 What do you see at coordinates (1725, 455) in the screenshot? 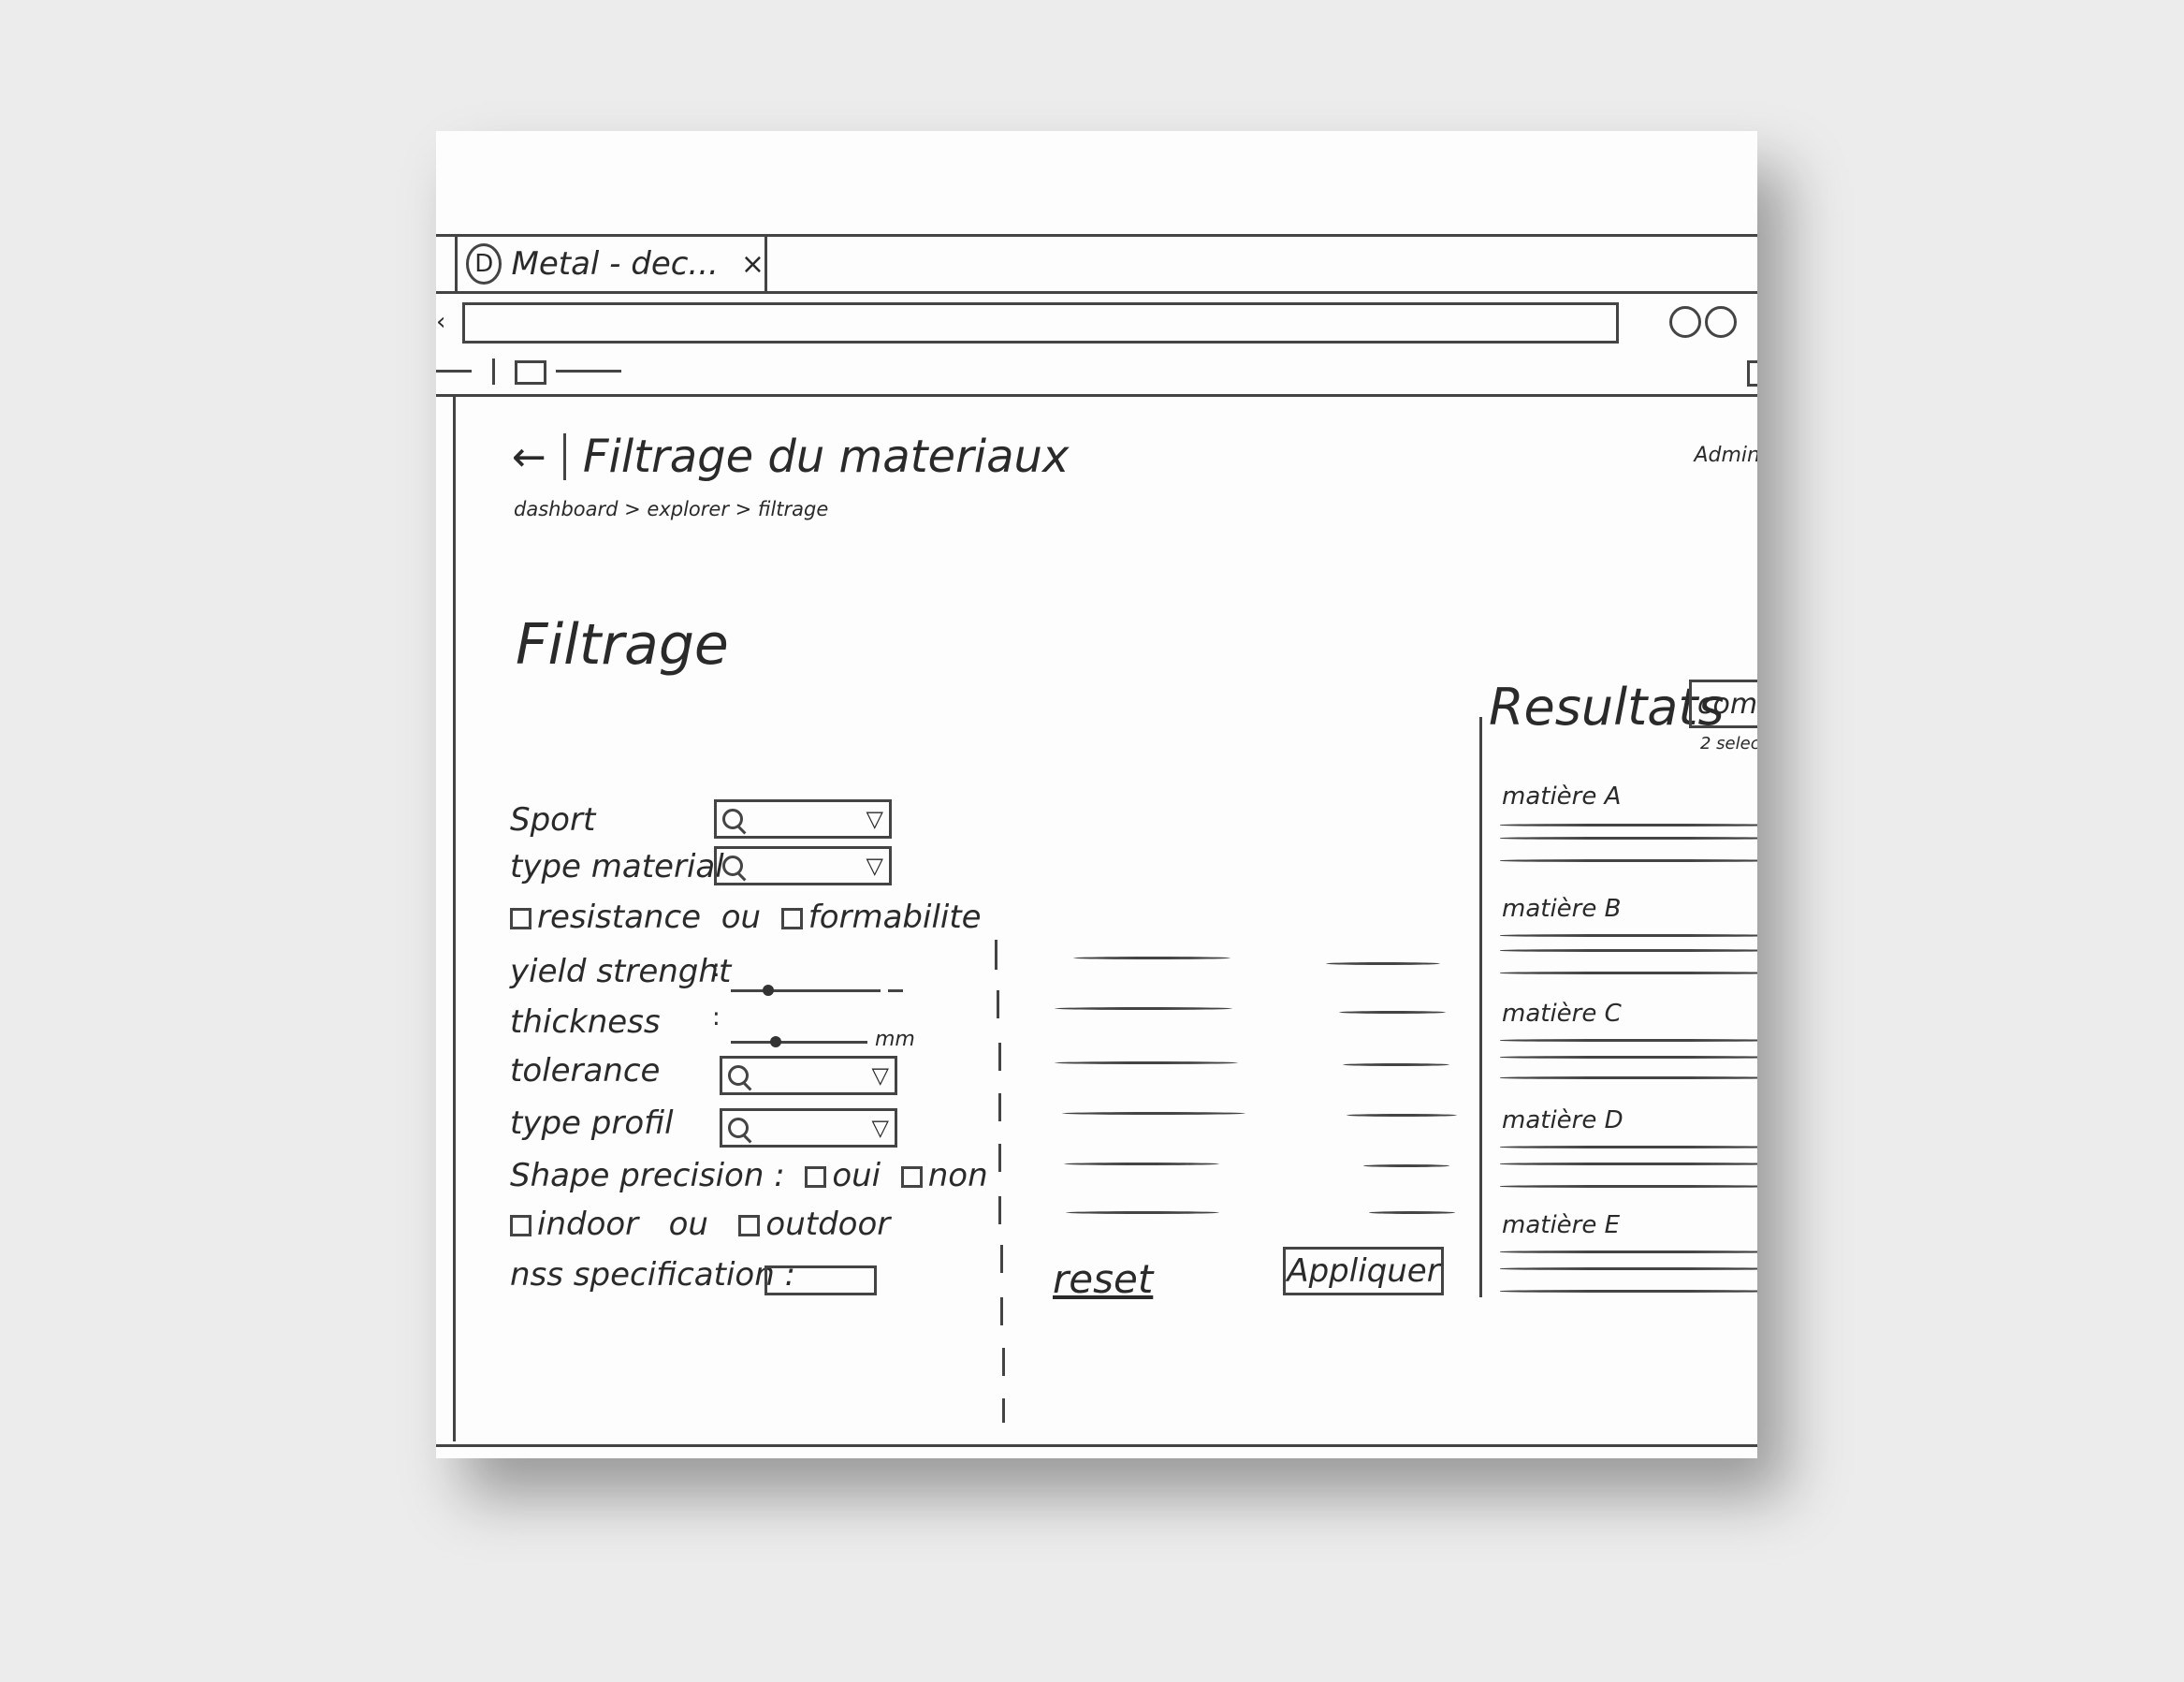
I see `user-menu: Admin` at bounding box center [1725, 455].